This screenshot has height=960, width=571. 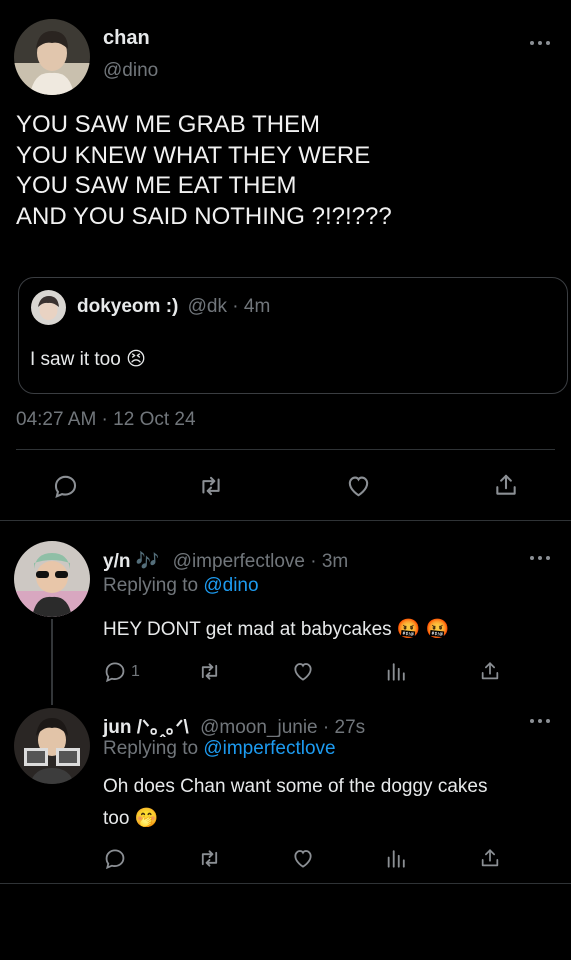 I want to click on quoted-text: I saw it too 😣, so click(x=88, y=359).